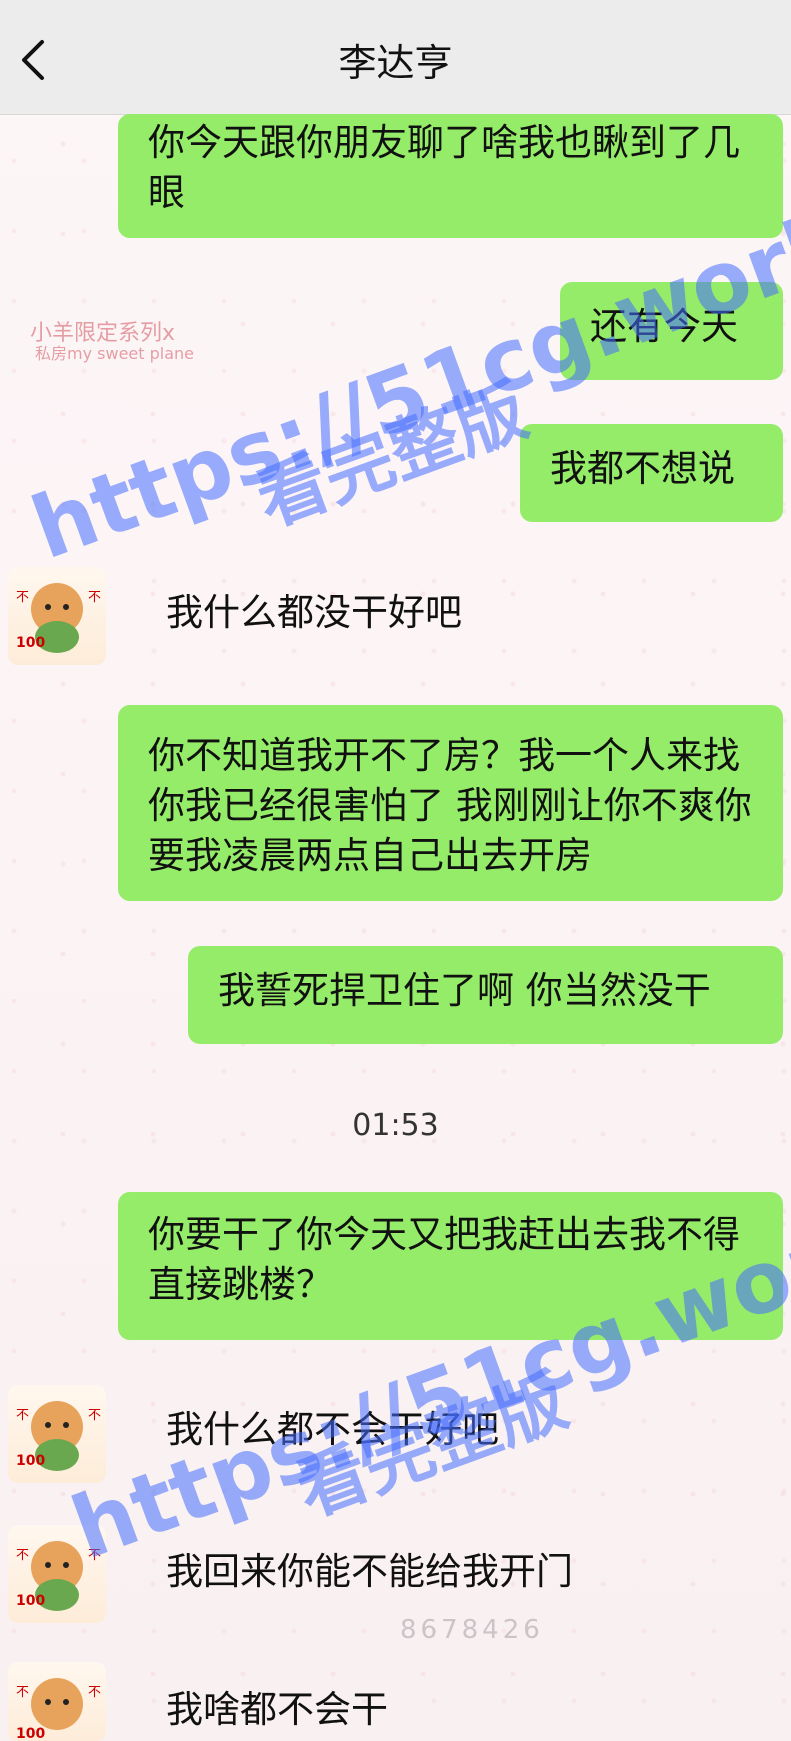  What do you see at coordinates (314, 613) in the screenshot?
I see `message-received: 我什么都没干好吧` at bounding box center [314, 613].